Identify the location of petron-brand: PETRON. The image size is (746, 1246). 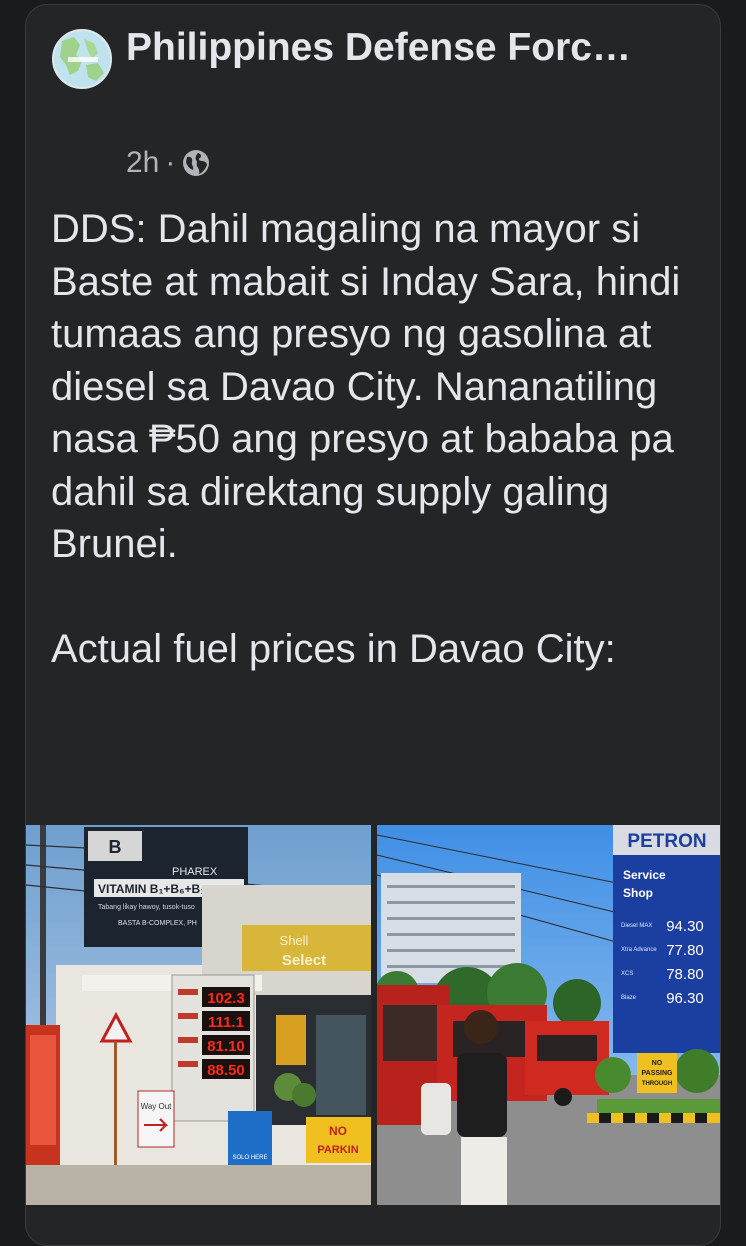
(666, 841).